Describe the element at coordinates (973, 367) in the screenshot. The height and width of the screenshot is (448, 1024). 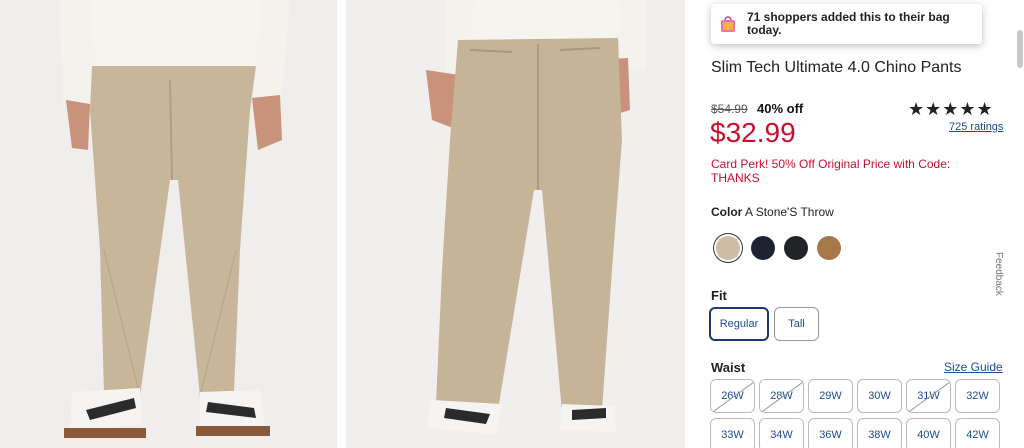
I see `size-guide-link: Size Guide` at that location.